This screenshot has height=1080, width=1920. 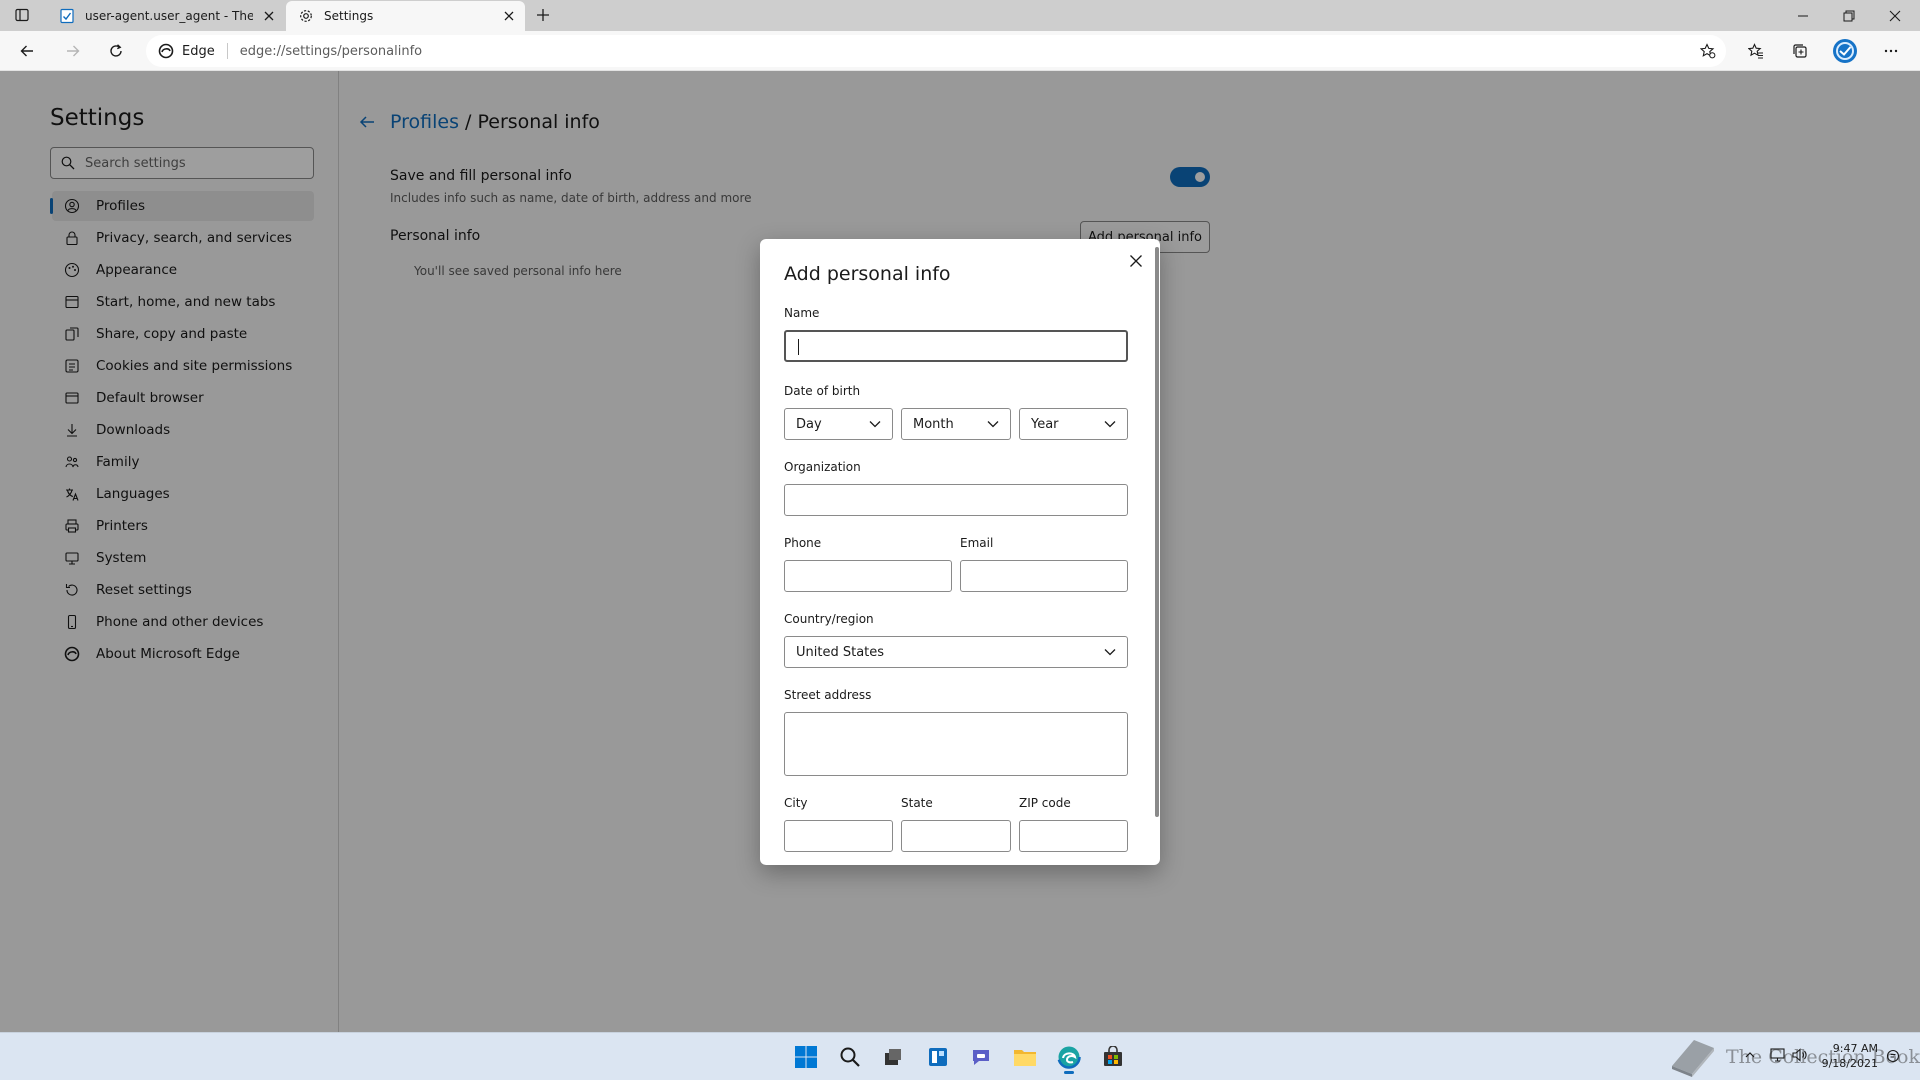 What do you see at coordinates (1803, 15) in the screenshot?
I see `minimize-icon` at bounding box center [1803, 15].